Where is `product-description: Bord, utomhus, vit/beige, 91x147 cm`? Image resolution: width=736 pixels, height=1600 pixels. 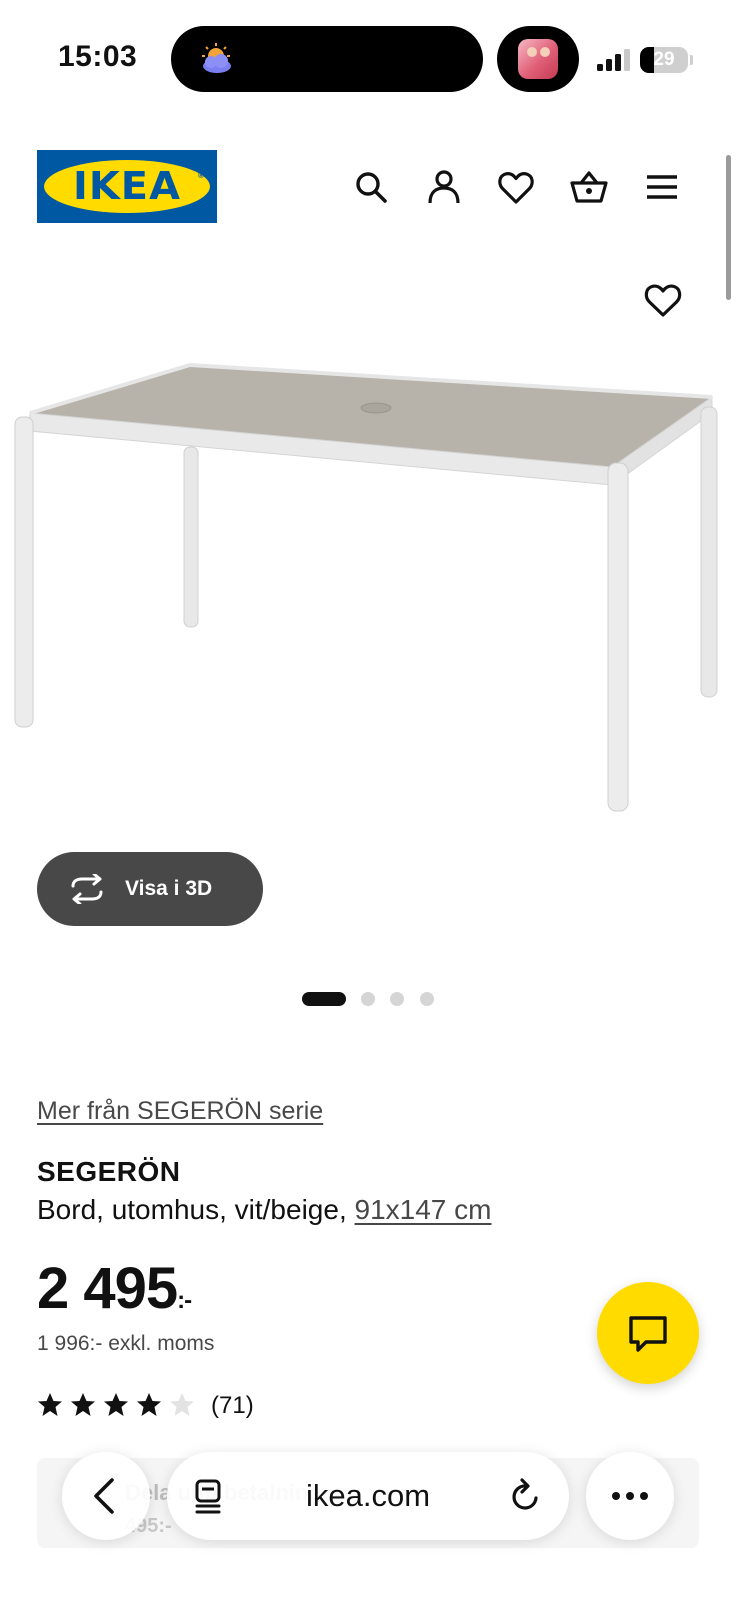 product-description: Bord, utomhus, vit/beige, 91x147 cm is located at coordinates (264, 1210).